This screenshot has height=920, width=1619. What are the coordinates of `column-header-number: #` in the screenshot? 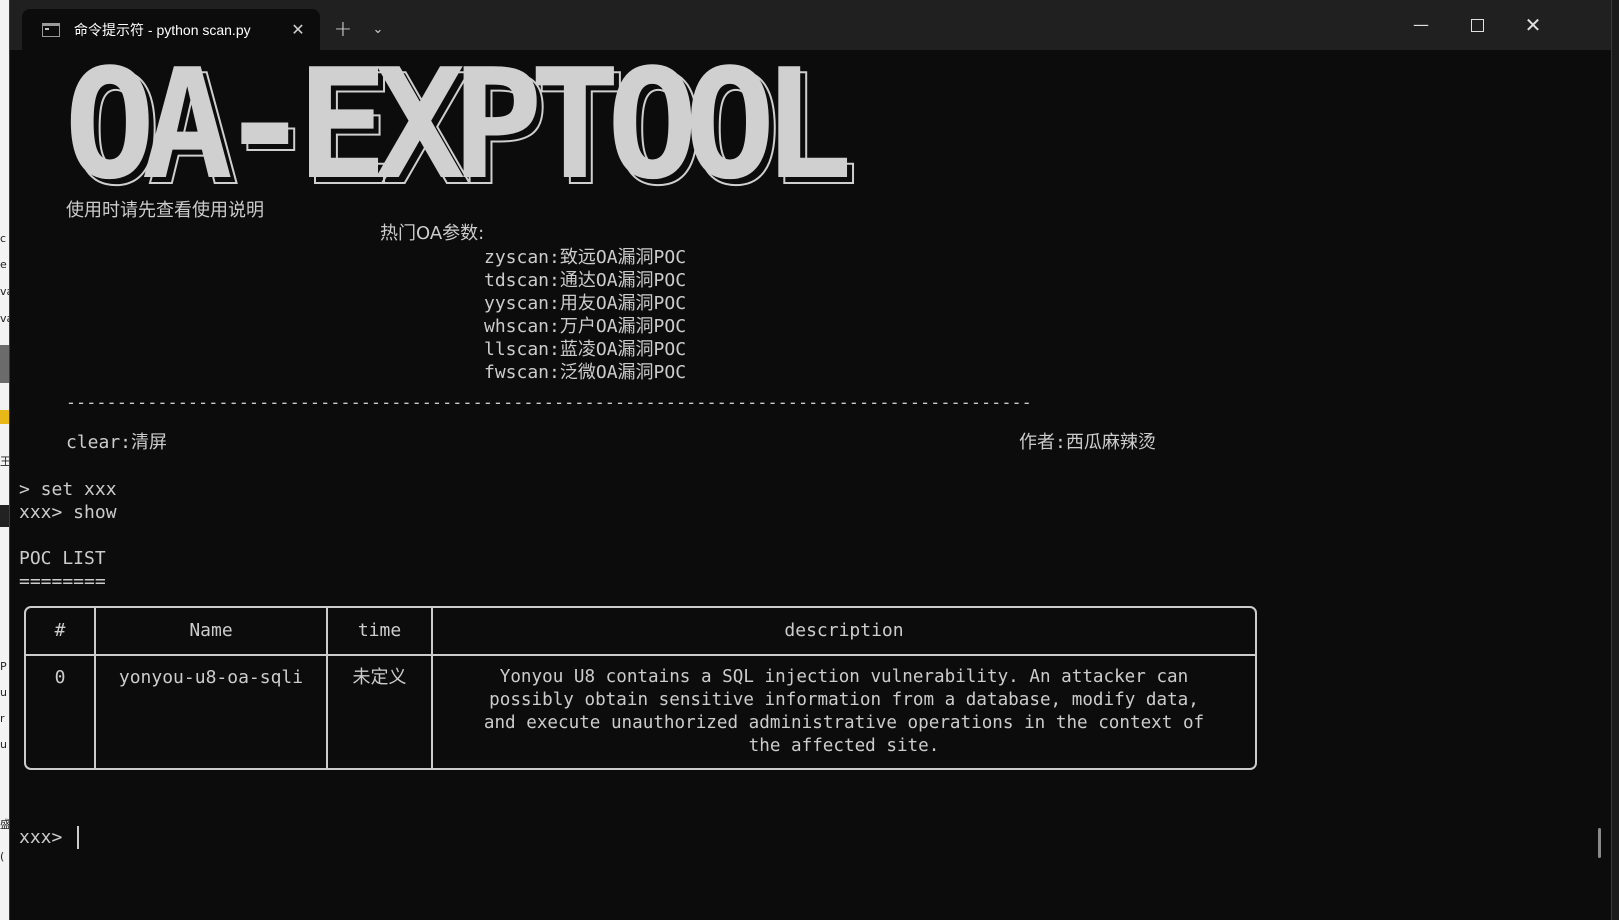 It's located at (60, 630).